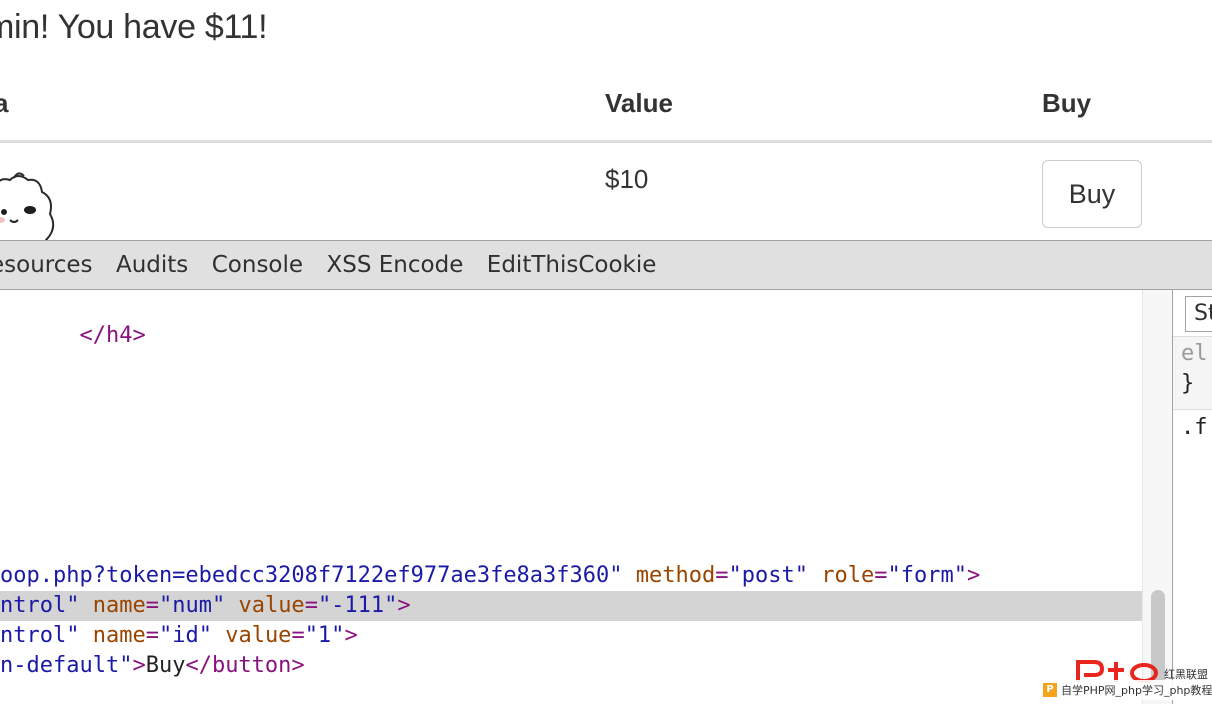 The width and height of the screenshot is (1212, 704). What do you see at coordinates (675, 575) in the screenshot?
I see `form-method-attr: method` at bounding box center [675, 575].